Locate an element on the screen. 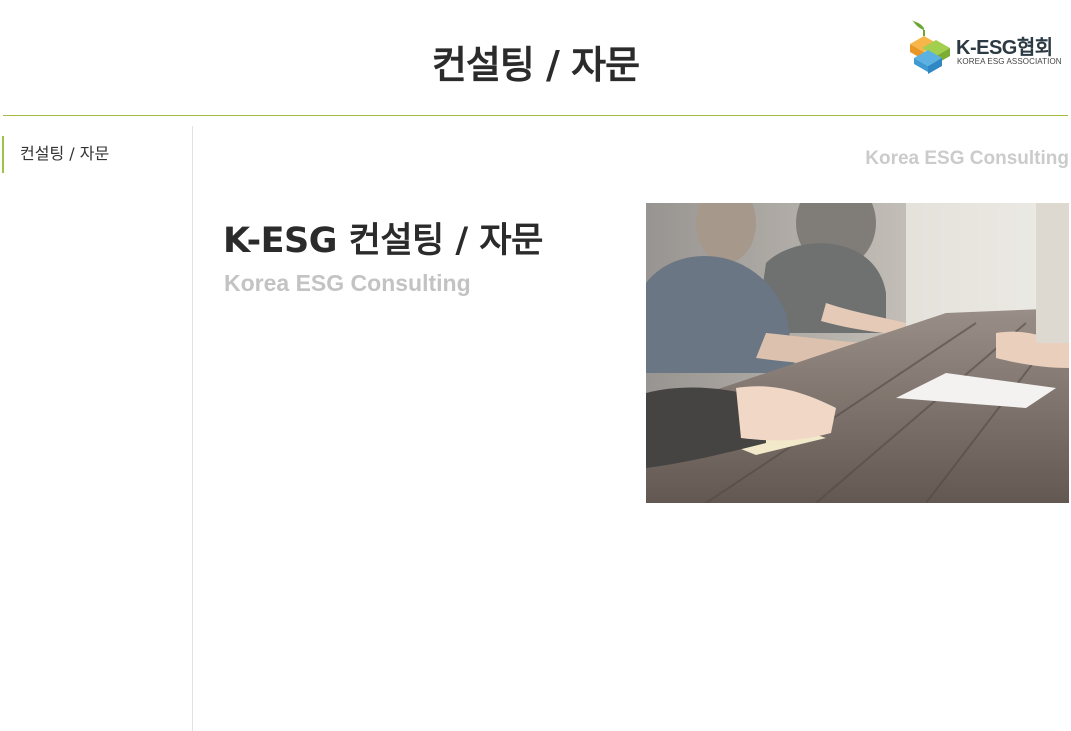 The image size is (1071, 731). logo-title: K-ESG협회 is located at coordinates (1004, 48).